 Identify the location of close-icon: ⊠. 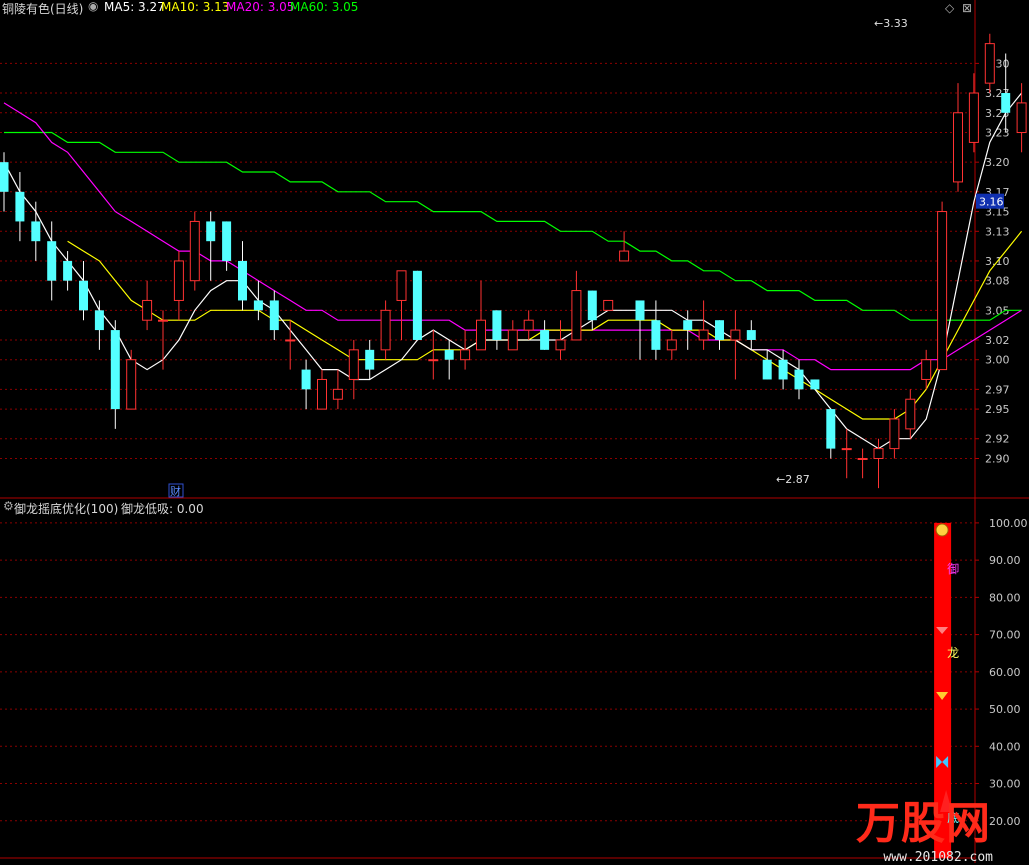
(967, 8).